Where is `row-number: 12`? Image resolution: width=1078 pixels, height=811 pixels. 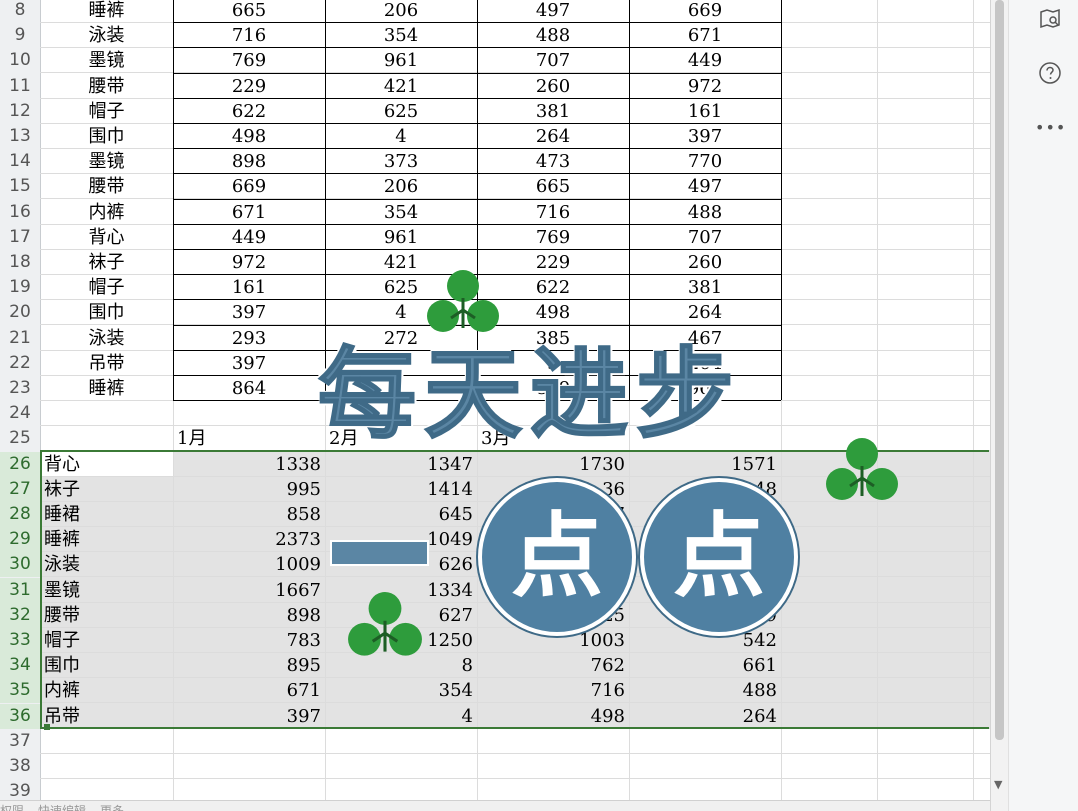
row-number: 12 is located at coordinates (20, 111).